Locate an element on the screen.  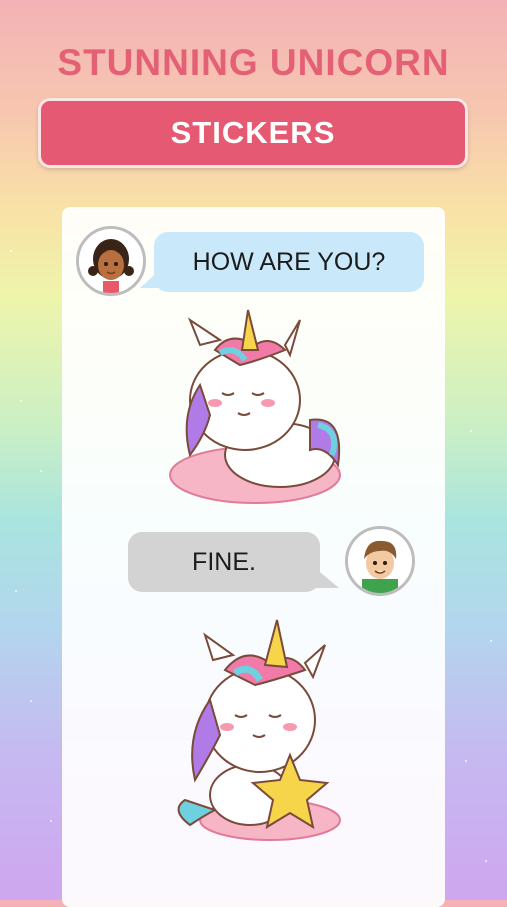
unicorn-with-star-sticker-icon is located at coordinates (259, 730).